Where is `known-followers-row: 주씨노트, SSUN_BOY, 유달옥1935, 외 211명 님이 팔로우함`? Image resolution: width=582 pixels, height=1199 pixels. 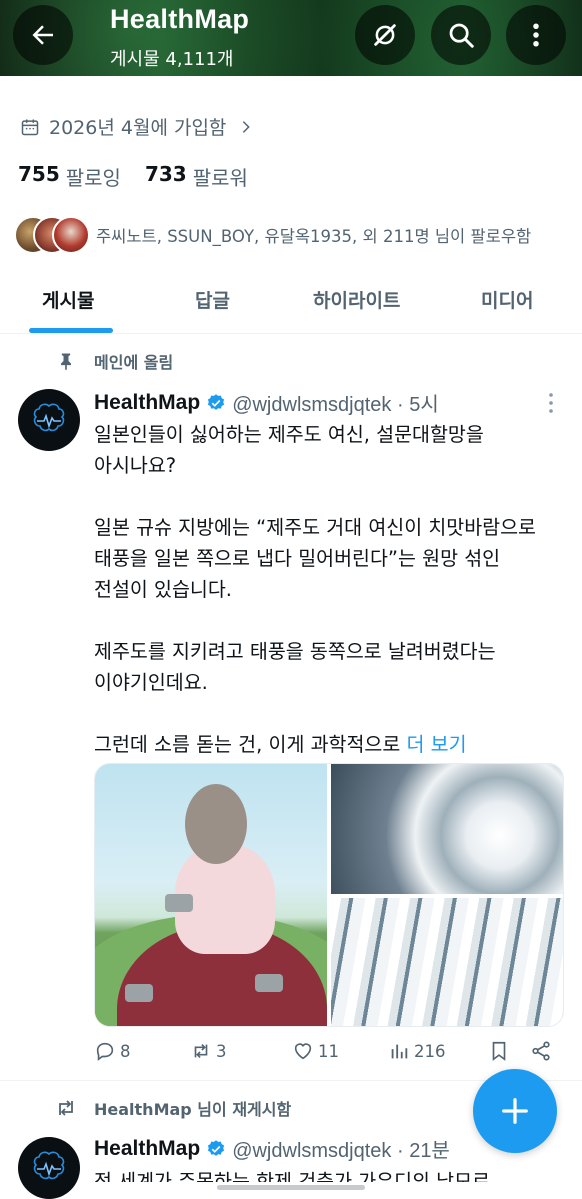
known-followers-row: 주씨노트, SSUN_BOY, 유달옥1935, 외 211명 님이 팔로우함 is located at coordinates (272, 235).